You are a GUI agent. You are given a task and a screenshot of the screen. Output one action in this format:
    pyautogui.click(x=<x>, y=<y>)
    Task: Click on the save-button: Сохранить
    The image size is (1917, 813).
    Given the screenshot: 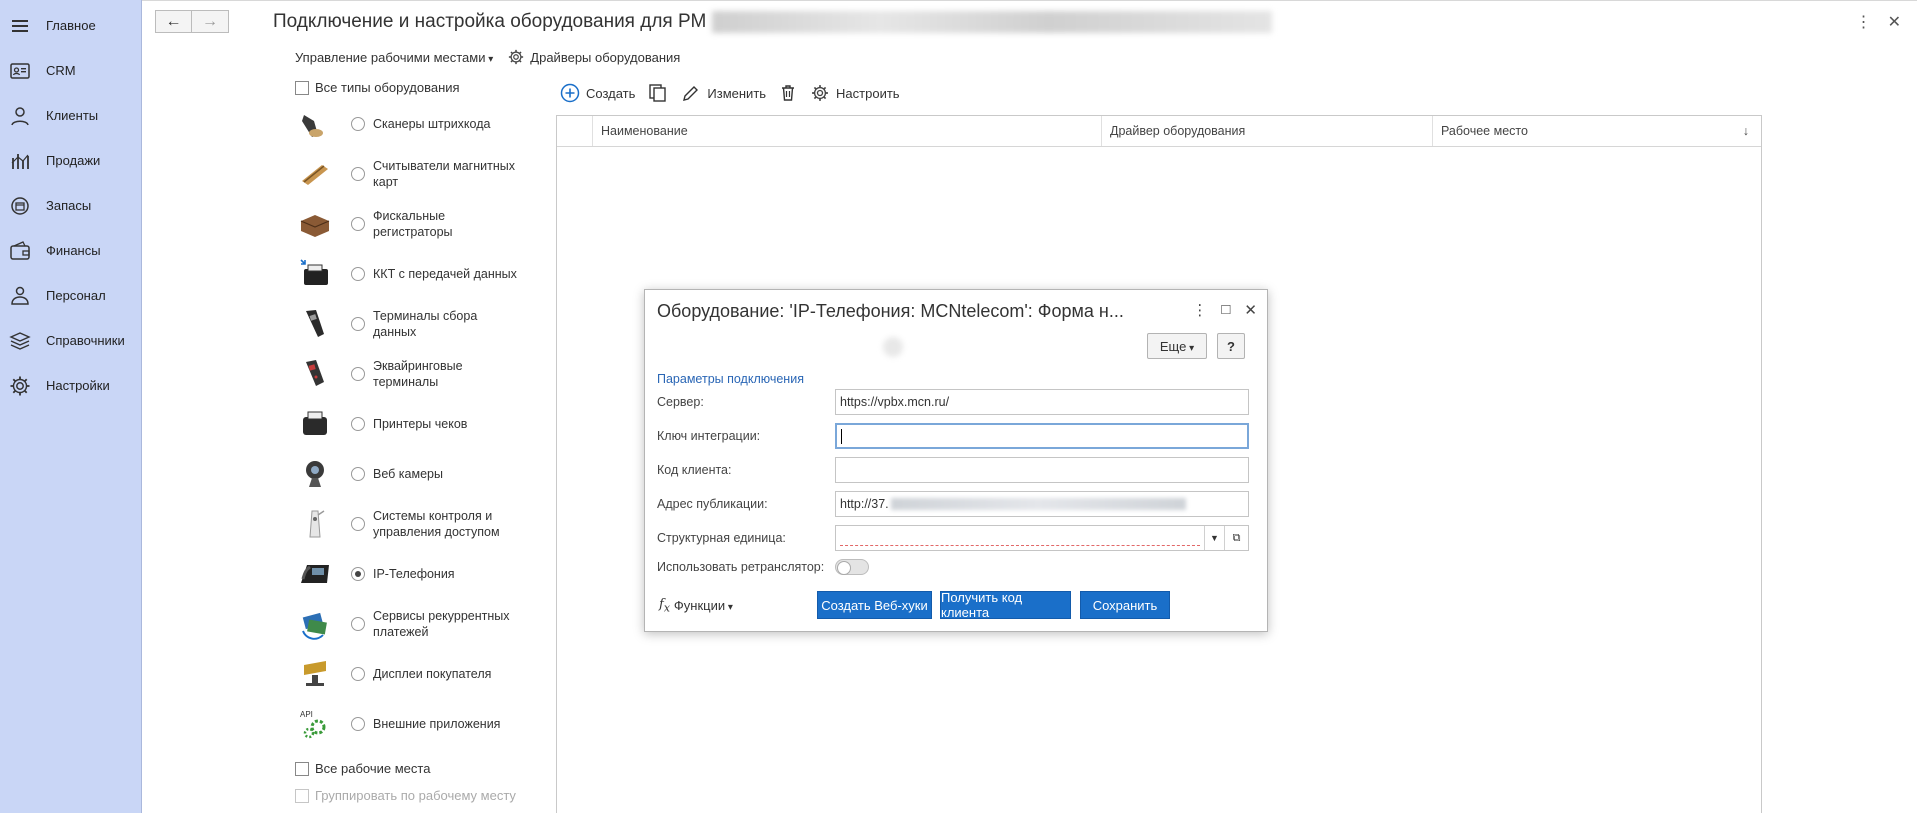 What is the action you would take?
    pyautogui.click(x=1125, y=605)
    